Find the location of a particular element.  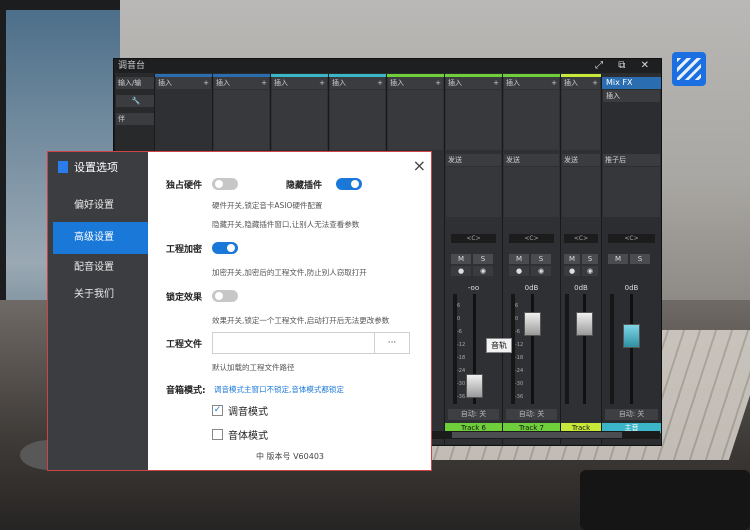

solo-button: S is located at coordinates (640, 259).